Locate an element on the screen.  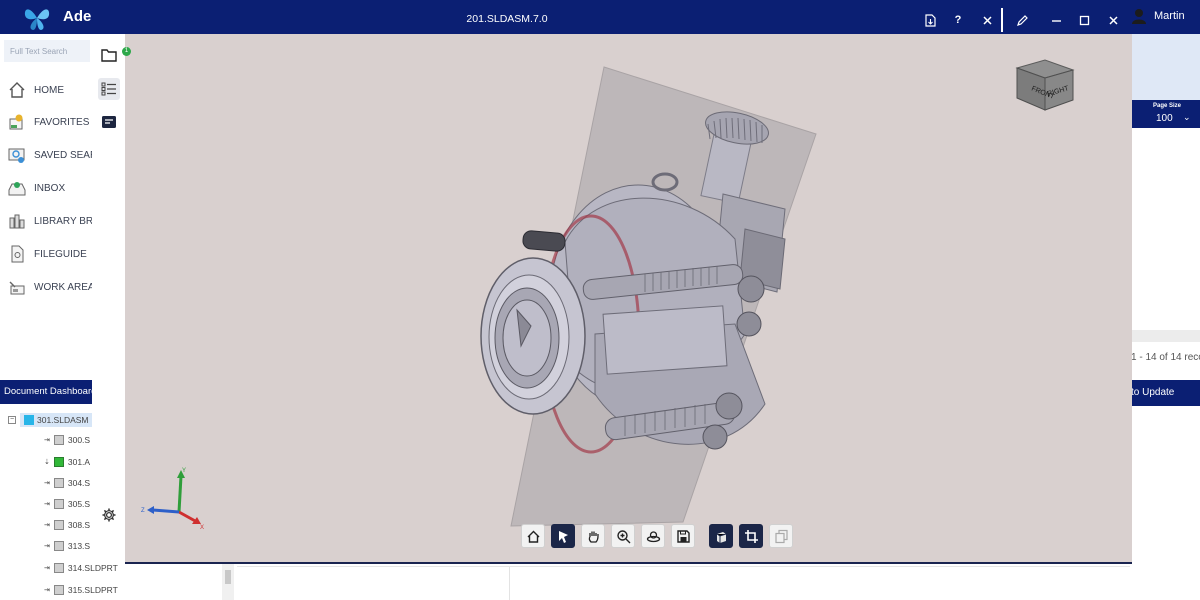
viewer-title: 201.SLDASM.7.0 is located at coordinates (507, 19).